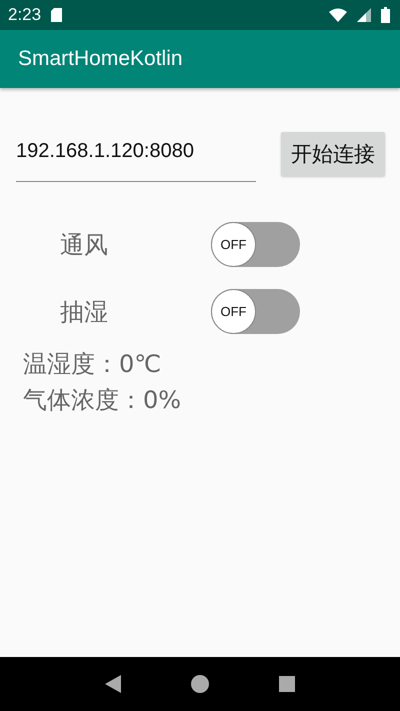 The image size is (400, 711). I want to click on back-icon, so click(113, 684).